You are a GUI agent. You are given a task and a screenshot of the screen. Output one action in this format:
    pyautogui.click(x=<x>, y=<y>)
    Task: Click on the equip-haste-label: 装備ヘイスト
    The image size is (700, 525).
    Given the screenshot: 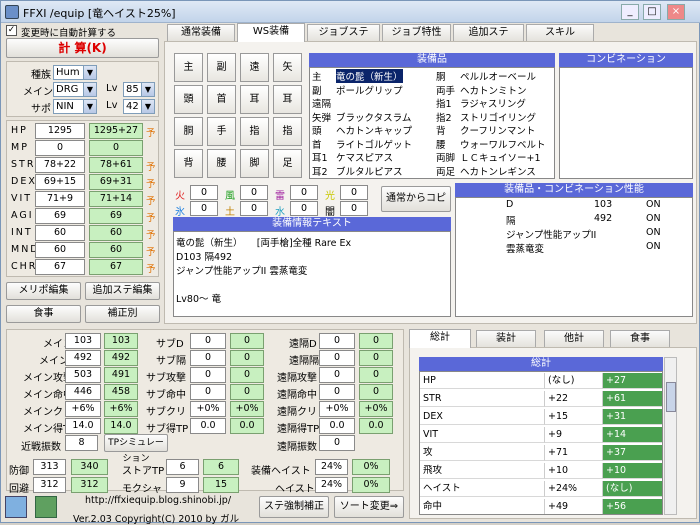 What is the action you would take?
    pyautogui.click(x=281, y=471)
    